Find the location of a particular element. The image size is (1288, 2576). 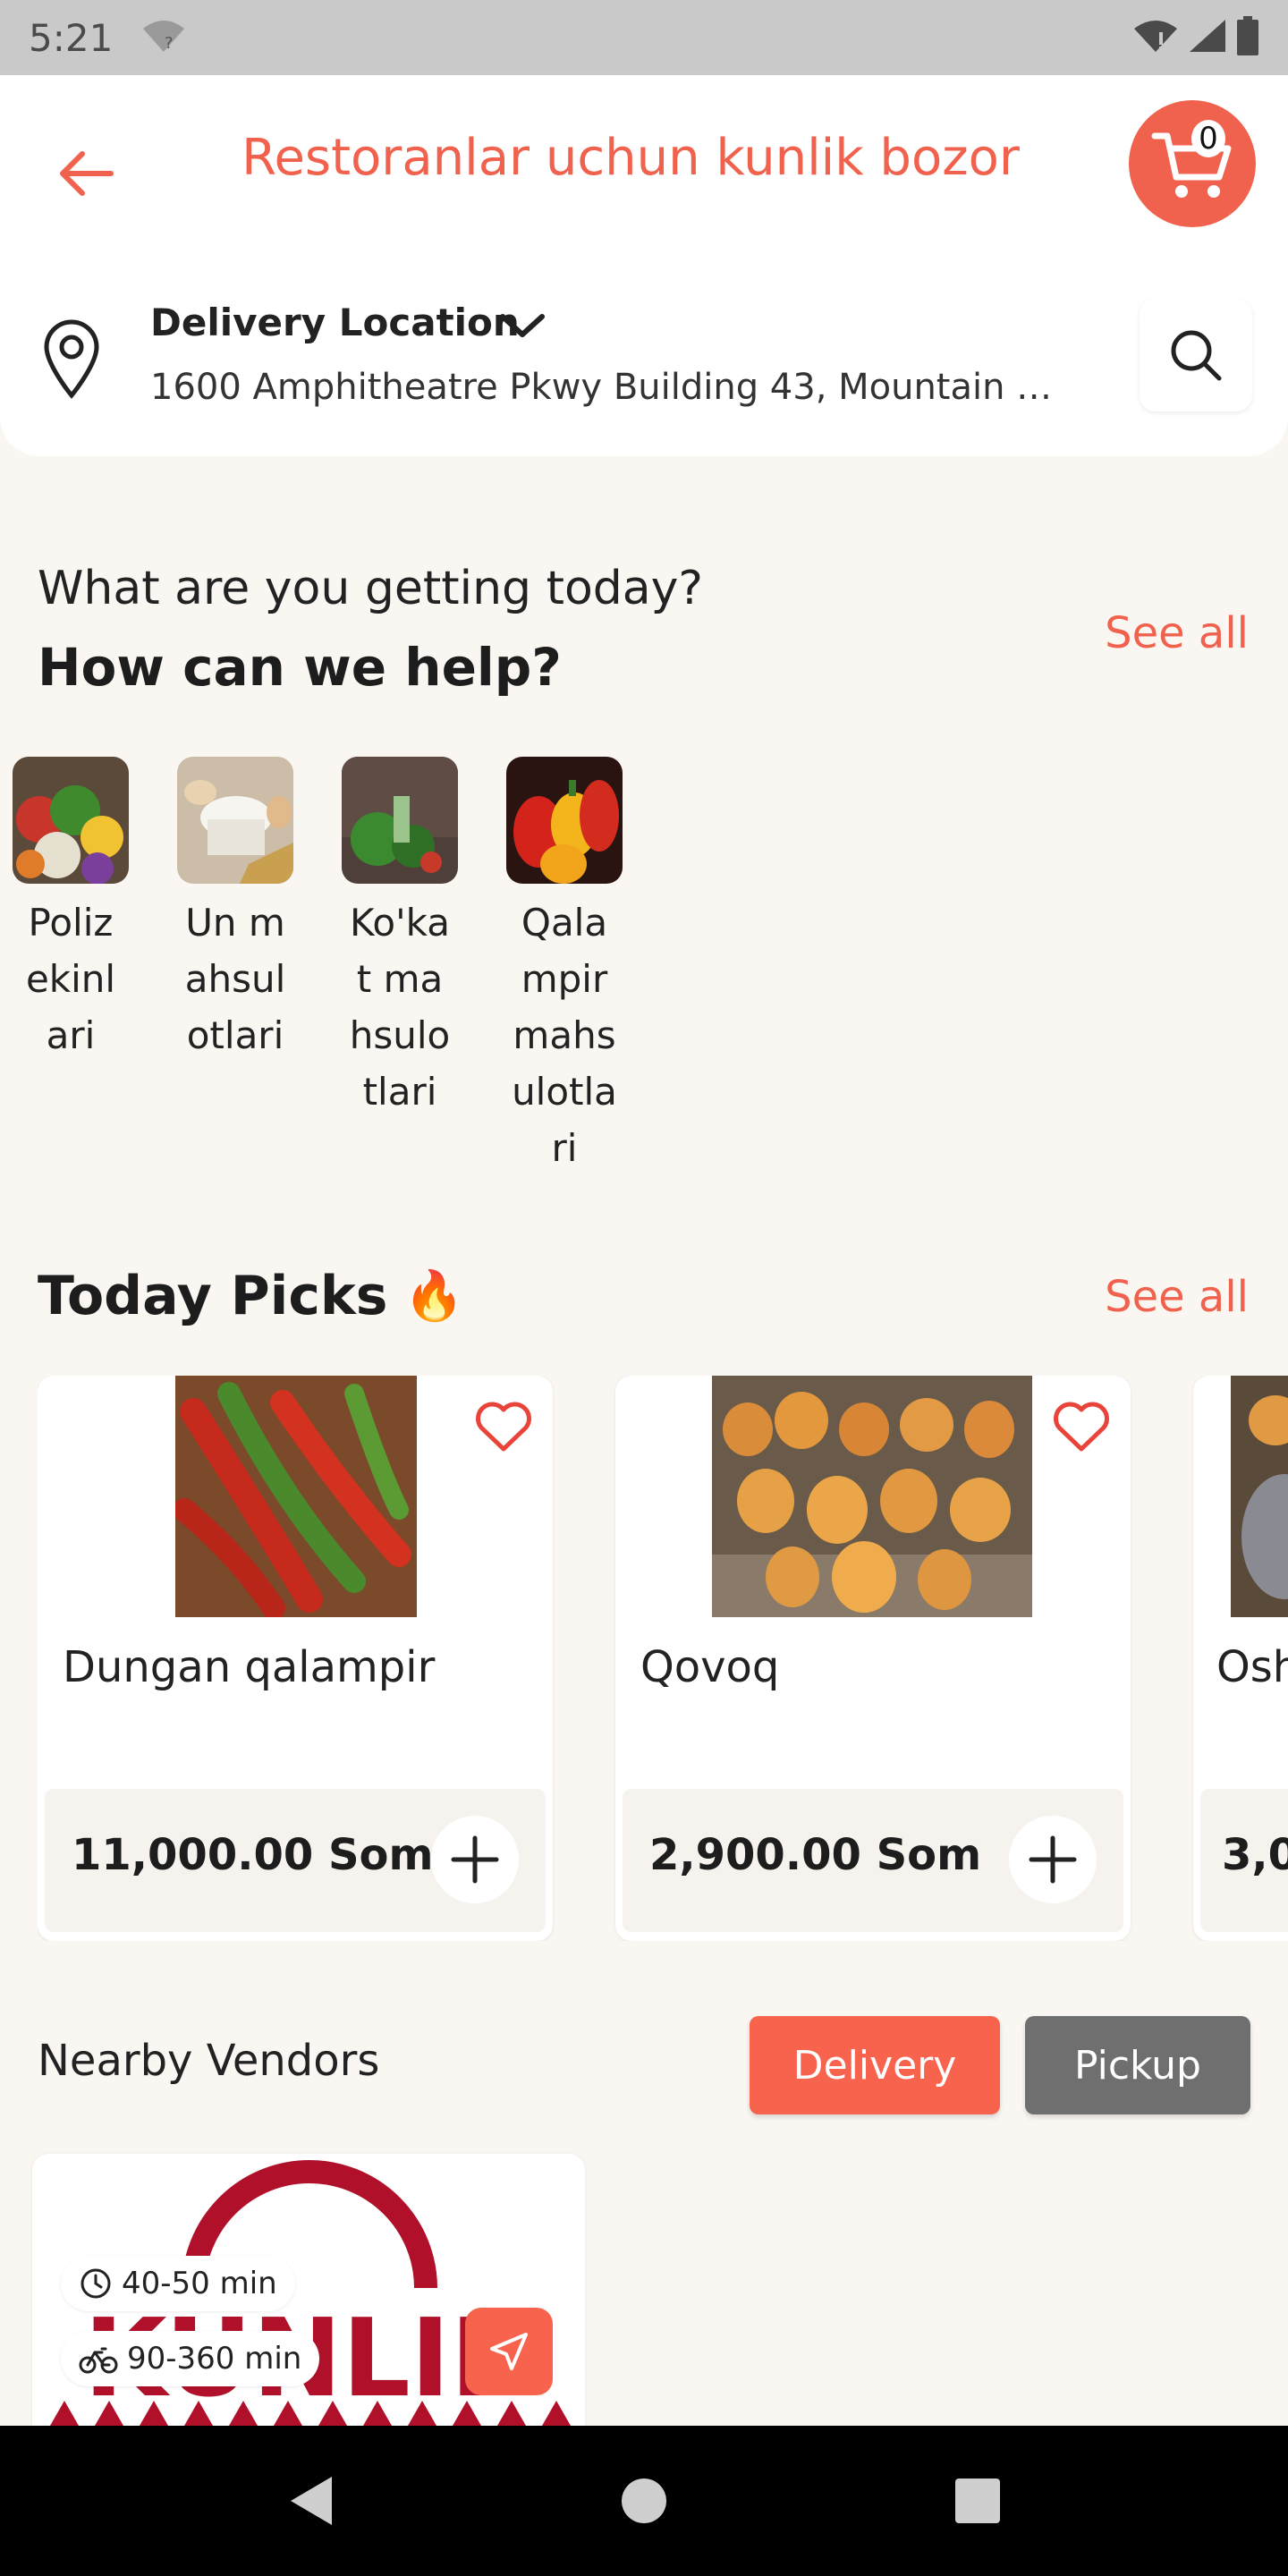

cart-count-badge: 0 is located at coordinates (1208, 138).